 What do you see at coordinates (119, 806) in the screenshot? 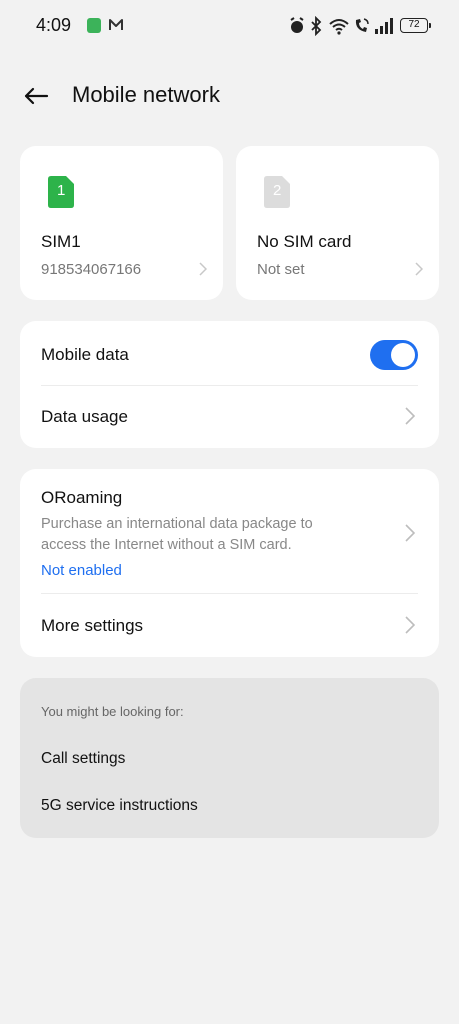
I see `suggestion-5g-instructions: 5G service instructions` at bounding box center [119, 806].